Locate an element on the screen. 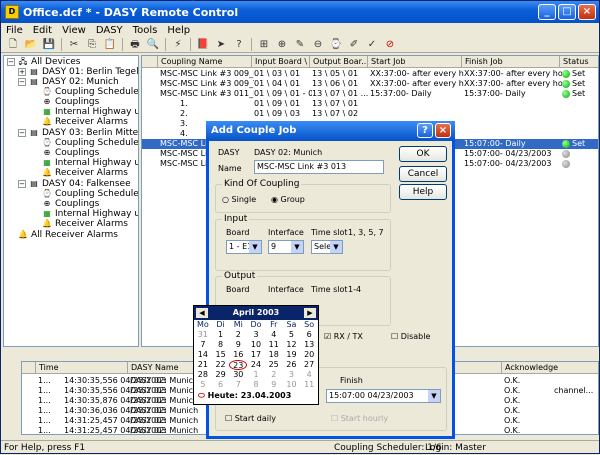  cancel-button: Cancel is located at coordinates (423, 174).